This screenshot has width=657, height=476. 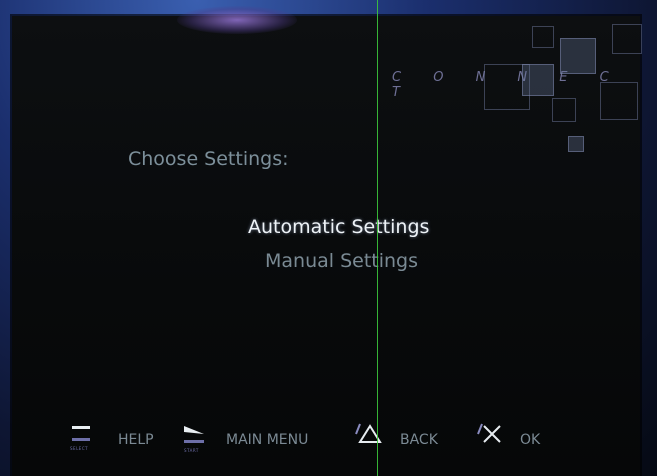 I want to click on back-hint: BACK, so click(x=419, y=440).